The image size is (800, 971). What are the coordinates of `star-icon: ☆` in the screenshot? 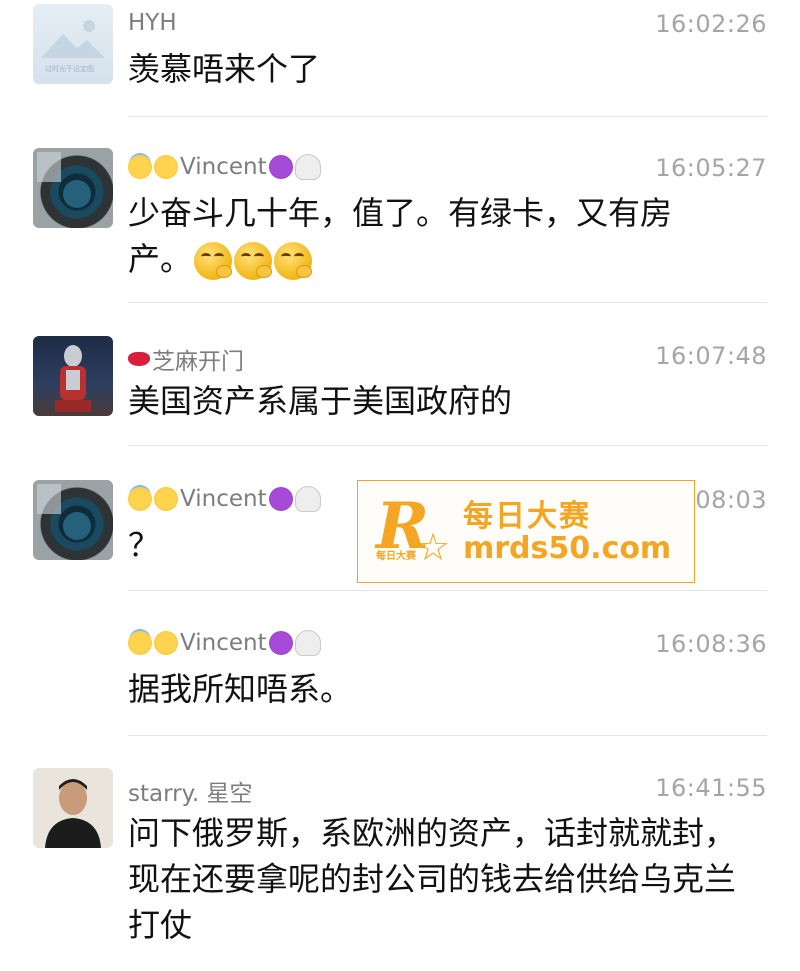 It's located at (433, 547).